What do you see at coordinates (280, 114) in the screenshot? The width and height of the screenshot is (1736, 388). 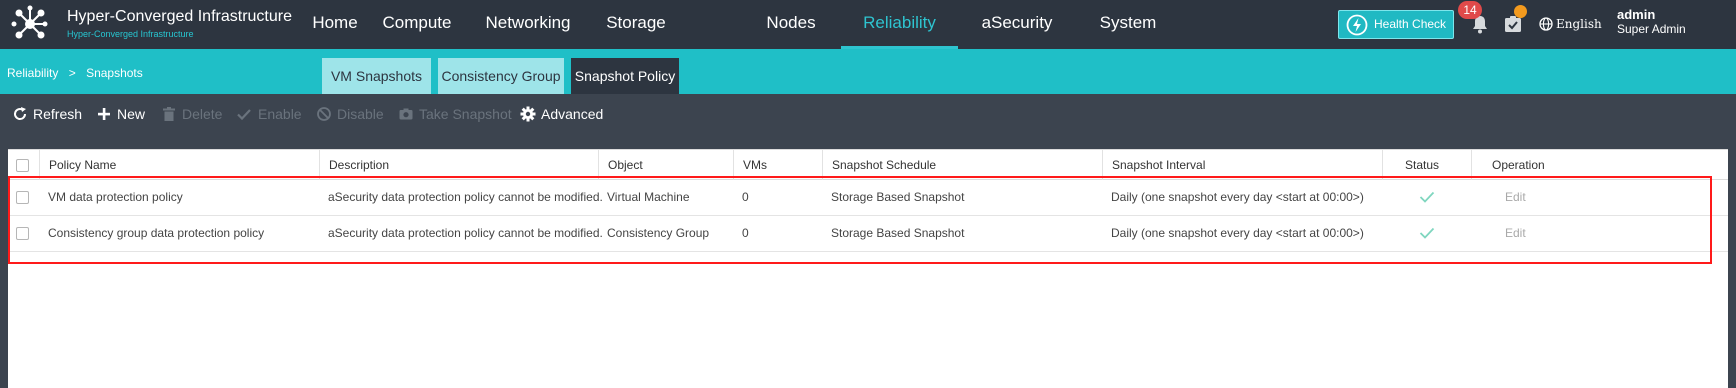 I see `enable-label: Enable` at bounding box center [280, 114].